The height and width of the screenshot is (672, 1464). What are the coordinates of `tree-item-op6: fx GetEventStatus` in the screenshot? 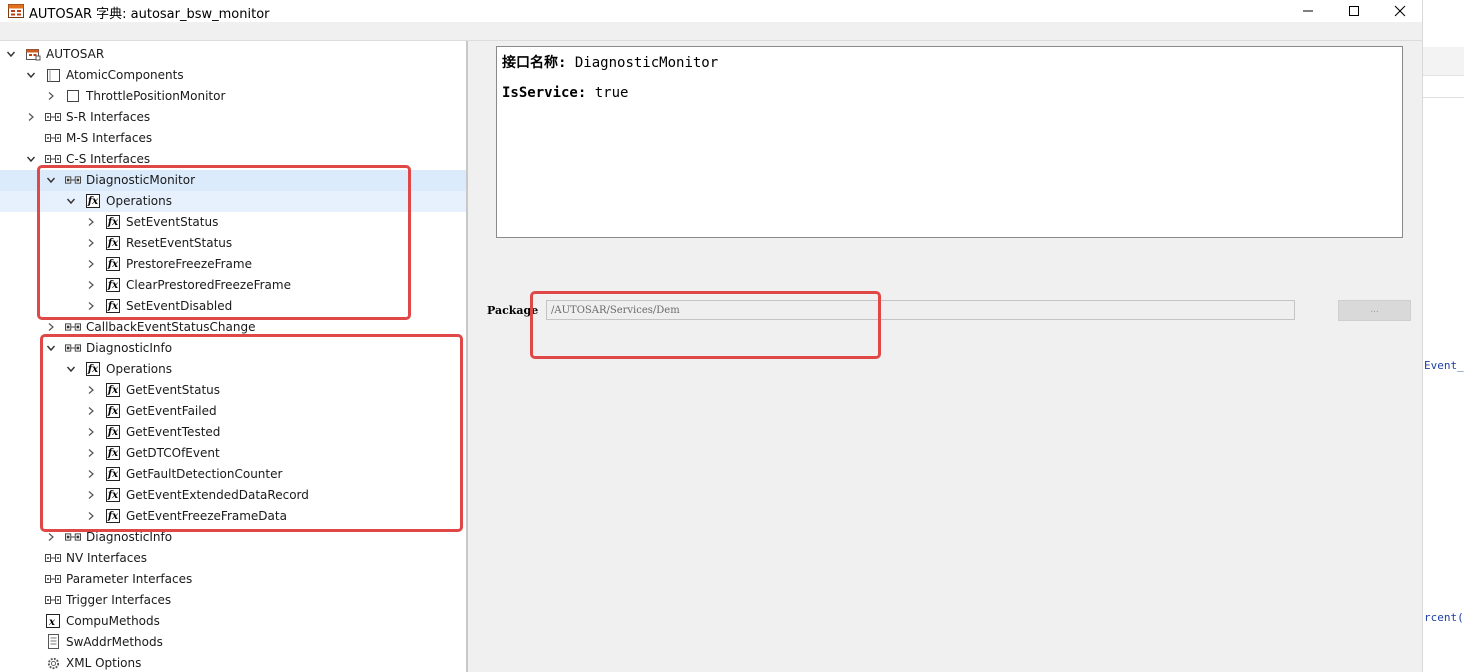 It's located at (233, 390).